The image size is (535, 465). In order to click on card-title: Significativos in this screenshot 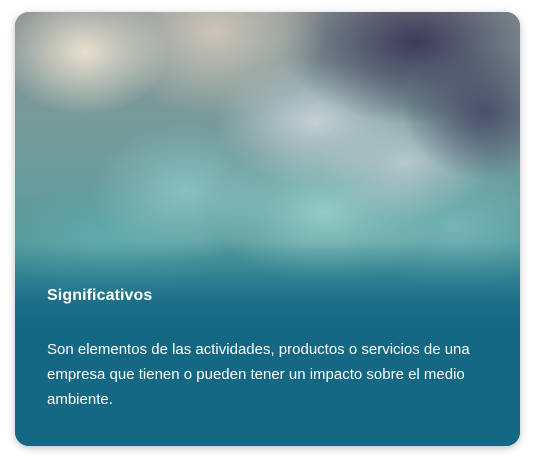, I will do `click(100, 295)`.